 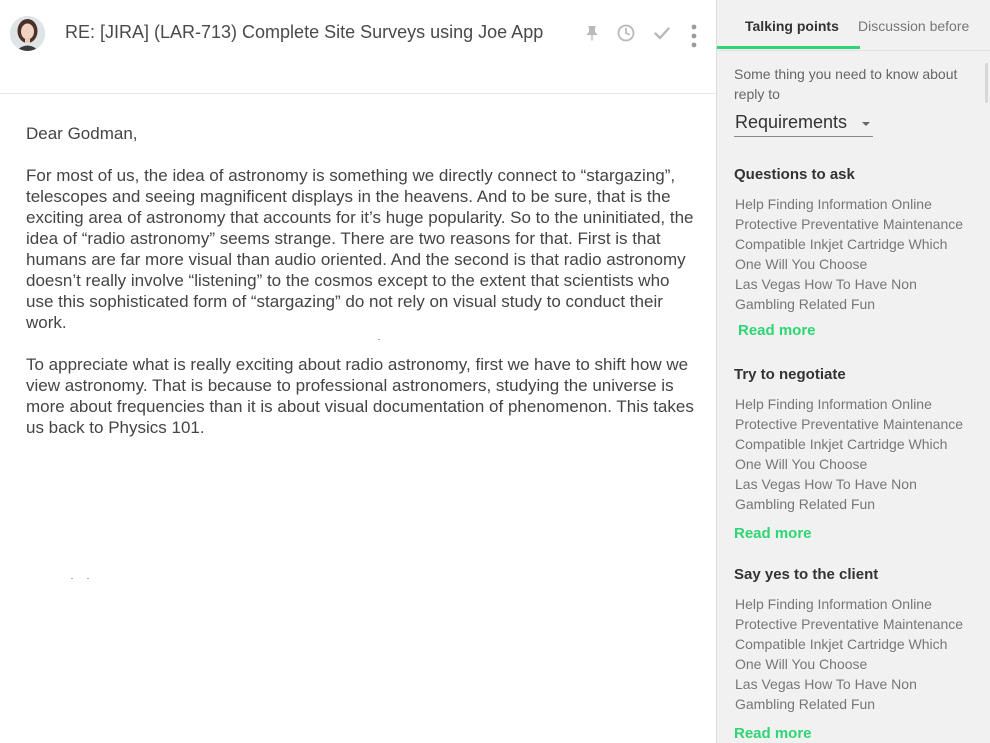 I want to click on dropdown-value: Requirements, so click(x=791, y=122).